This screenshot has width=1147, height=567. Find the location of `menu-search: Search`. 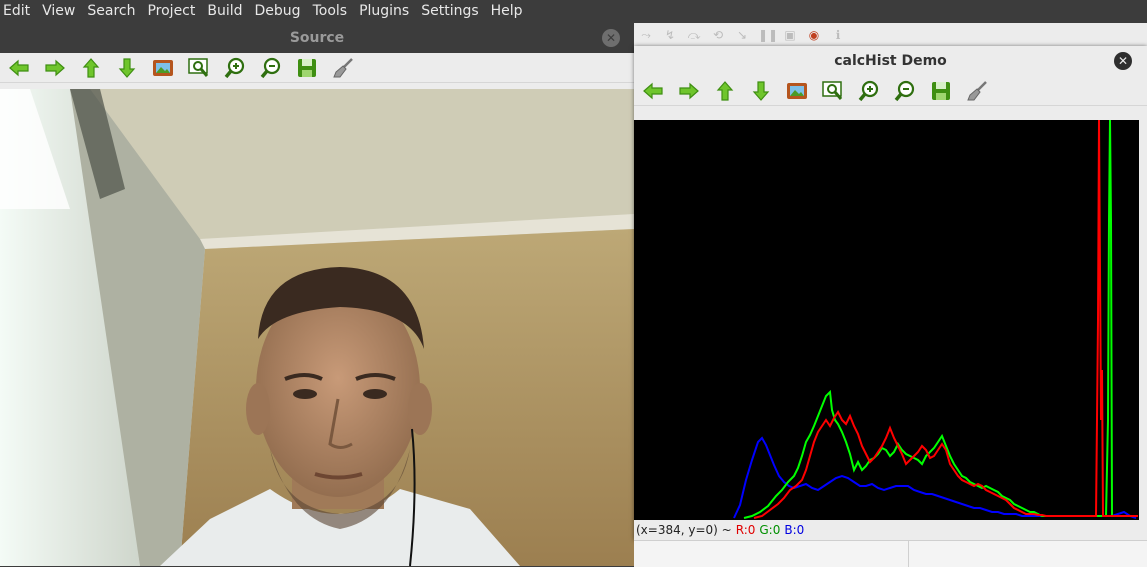

menu-search: Search is located at coordinates (111, 11).